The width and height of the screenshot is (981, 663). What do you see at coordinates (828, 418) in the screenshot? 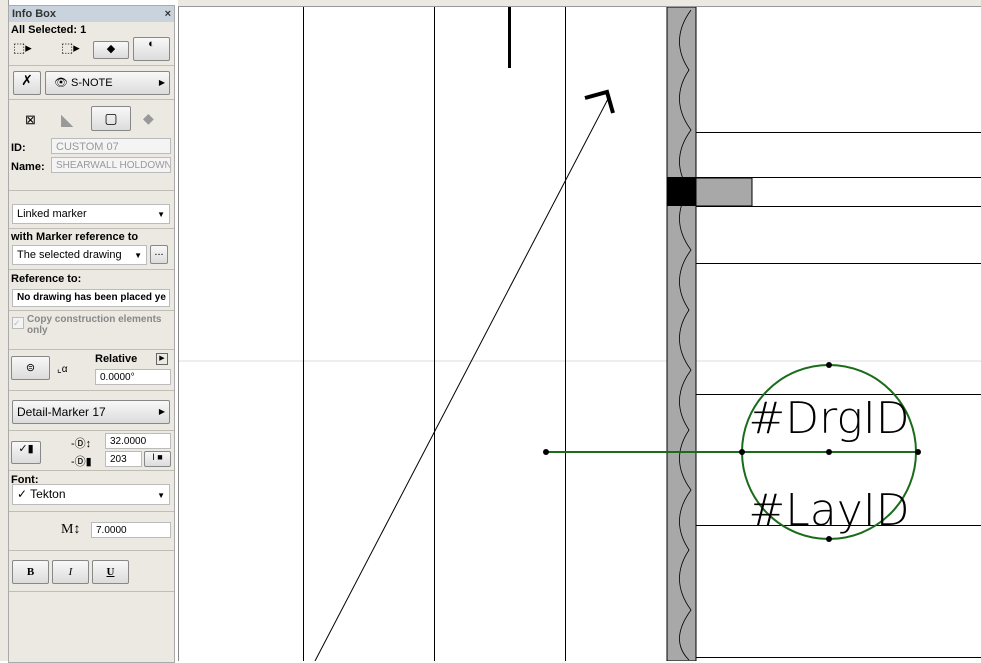
I see `drawing-id-text: #DrgID` at bounding box center [828, 418].